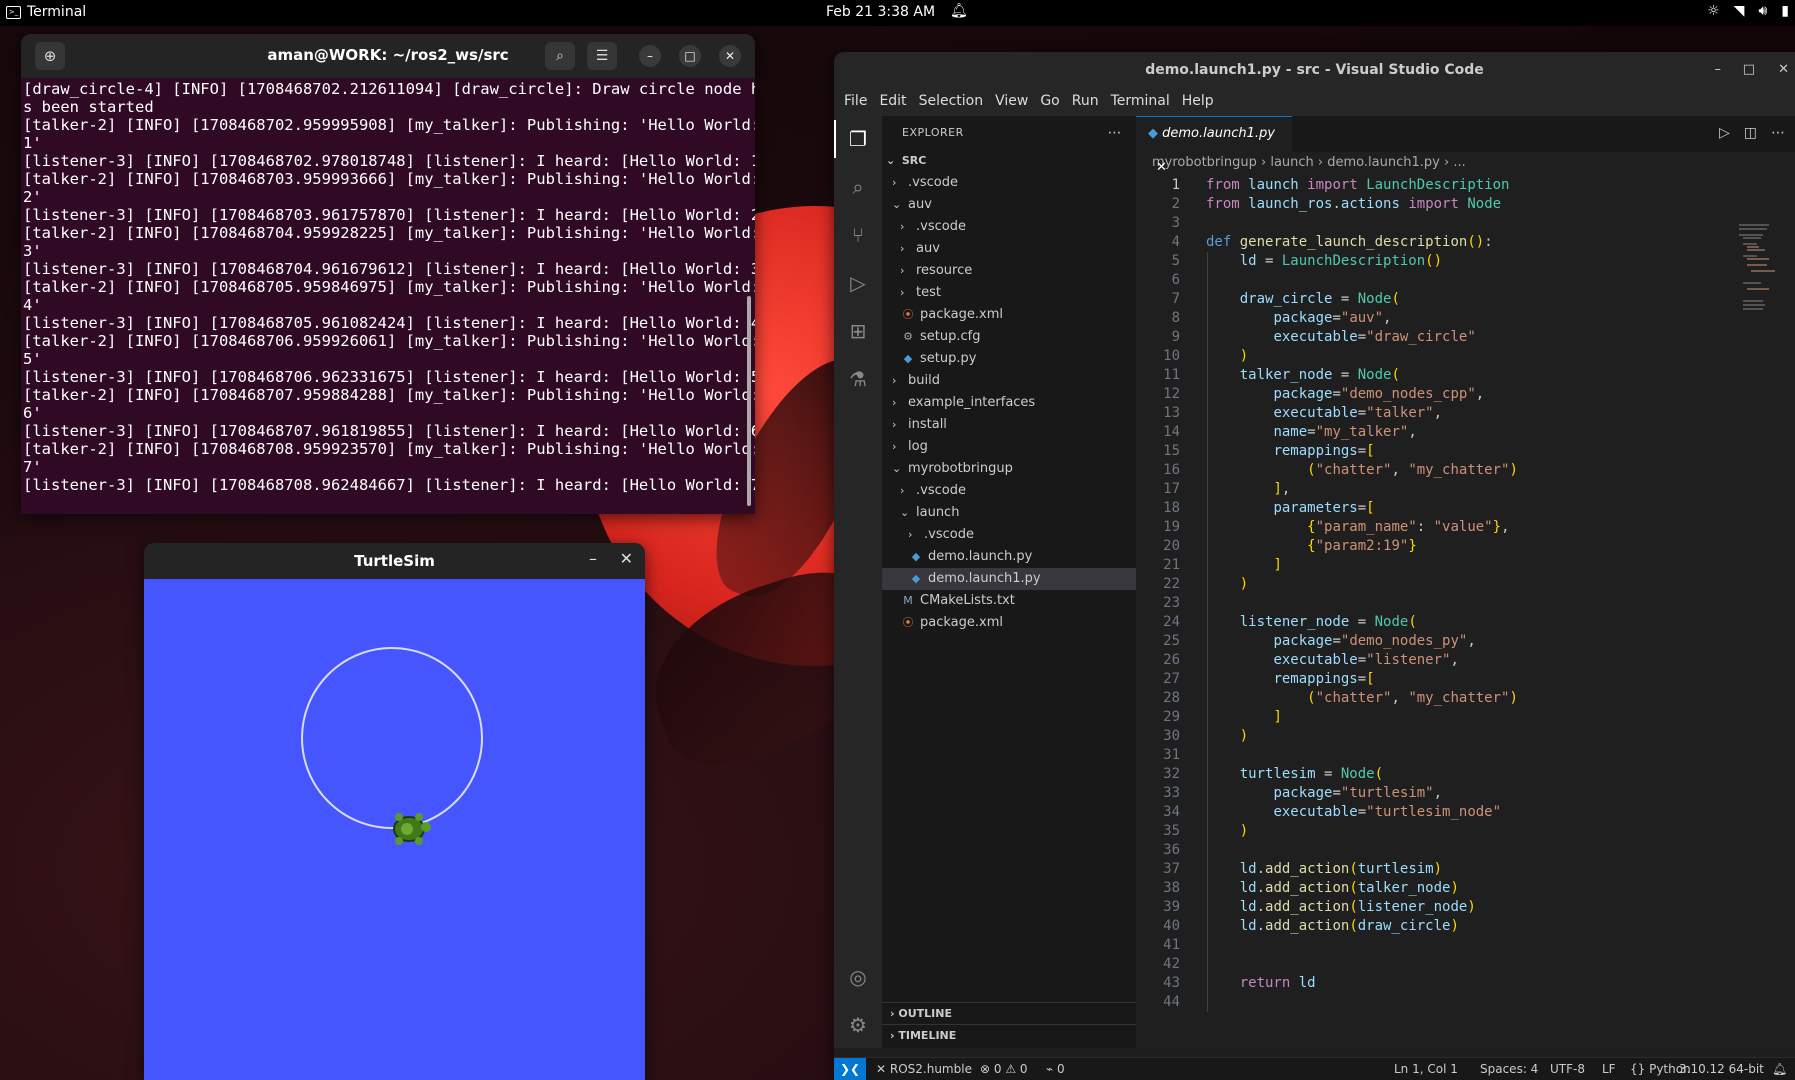 The width and height of the screenshot is (1795, 1080). What do you see at coordinates (1171, 356) in the screenshot?
I see `line-number: 10` at bounding box center [1171, 356].